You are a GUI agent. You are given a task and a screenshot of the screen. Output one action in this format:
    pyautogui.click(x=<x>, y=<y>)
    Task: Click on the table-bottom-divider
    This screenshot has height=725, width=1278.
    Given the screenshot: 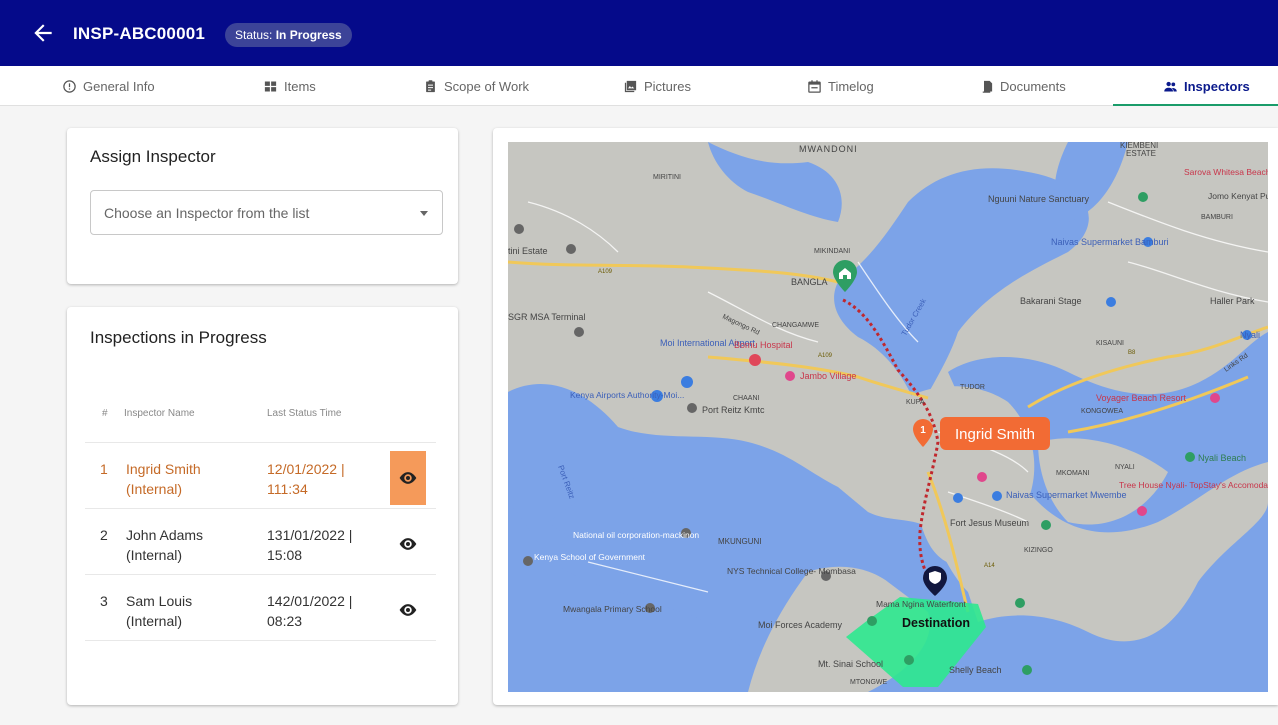 What is the action you would take?
    pyautogui.click(x=260, y=640)
    